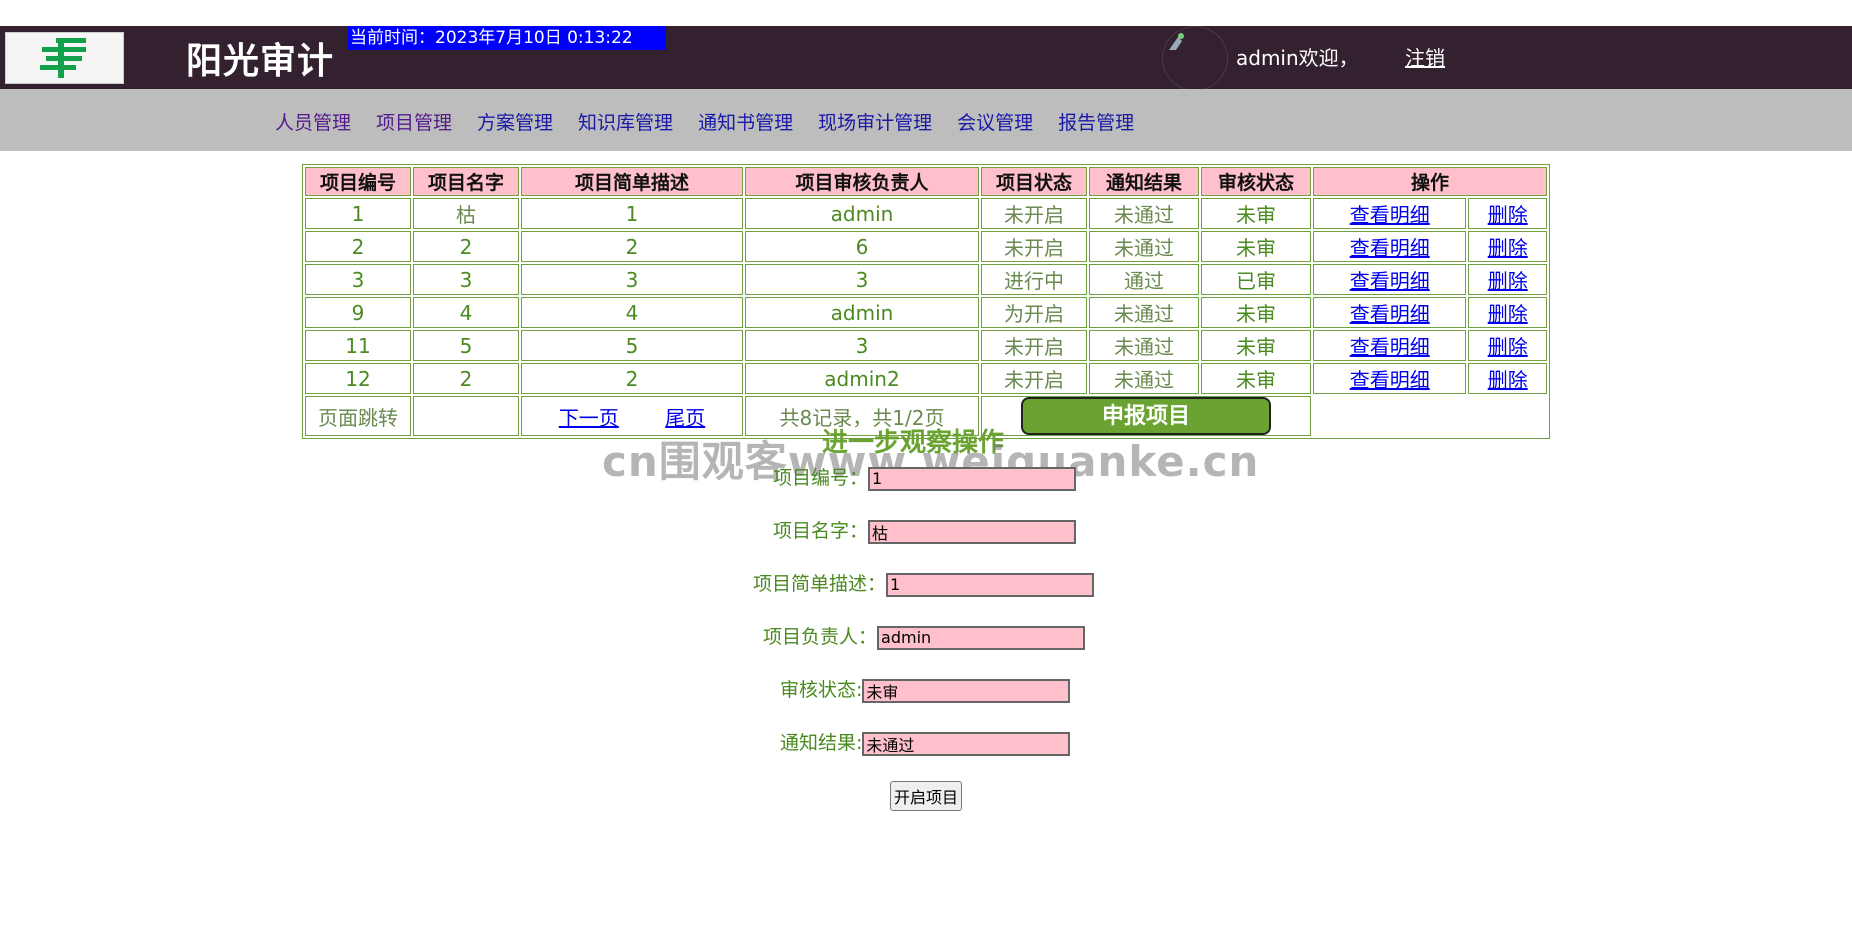 The width and height of the screenshot is (1852, 942). Describe the element at coordinates (632, 246) in the screenshot. I see `cell-desc: 2` at that location.